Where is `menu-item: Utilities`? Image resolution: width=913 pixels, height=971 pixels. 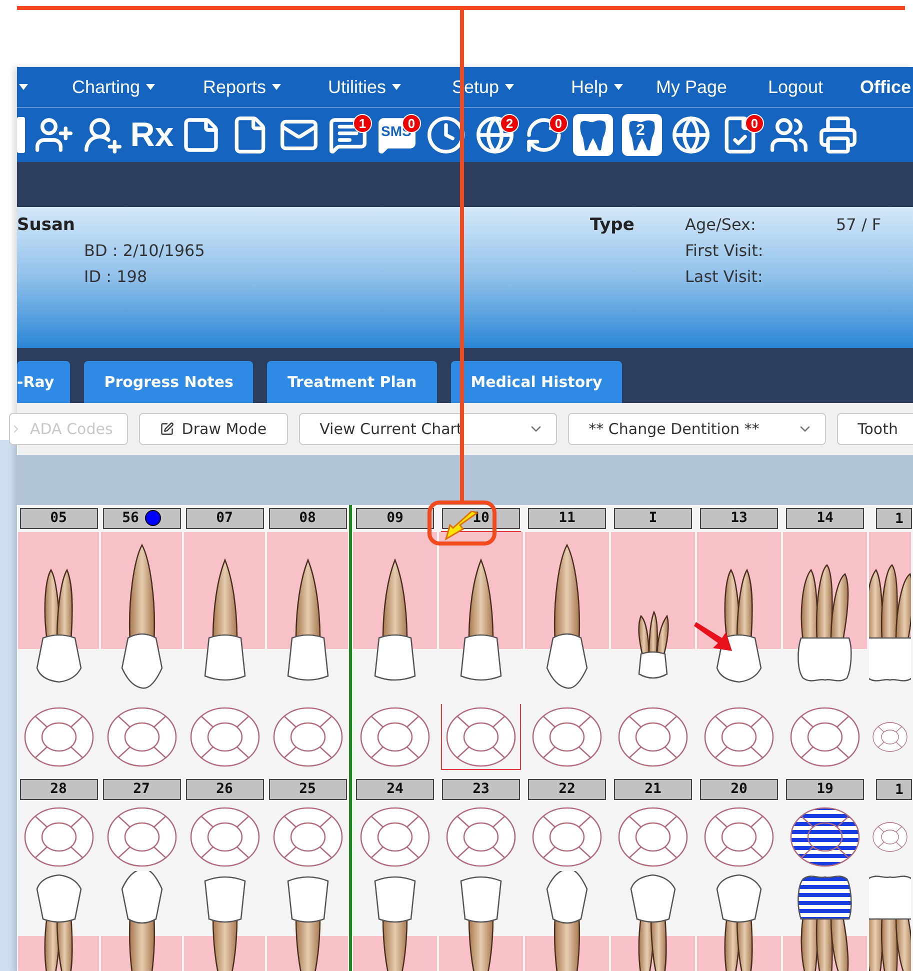
menu-item: Utilities is located at coordinates (390, 87).